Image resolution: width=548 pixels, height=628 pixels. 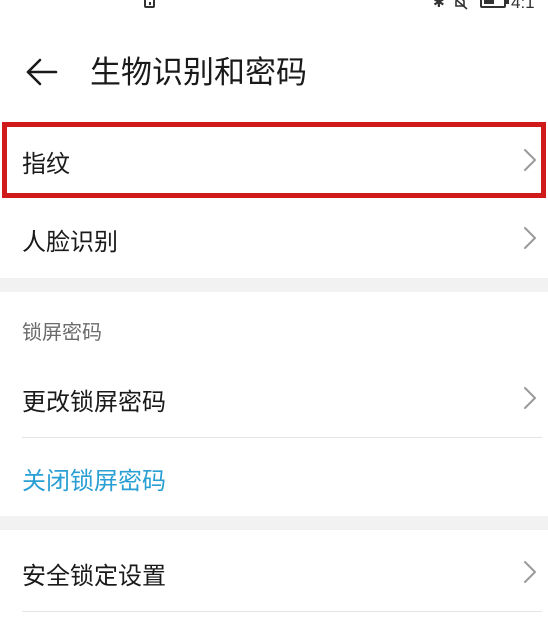 What do you see at coordinates (274, 239) in the screenshot?
I see `face-recognition-row: 人脸识别` at bounding box center [274, 239].